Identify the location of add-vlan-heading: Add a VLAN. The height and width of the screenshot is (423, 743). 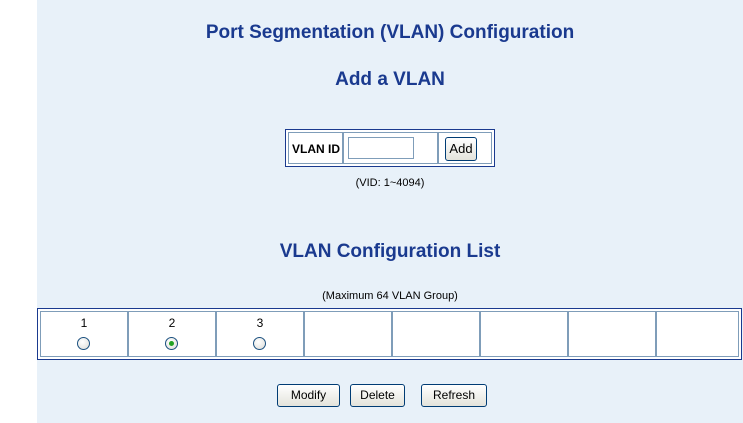
(390, 79).